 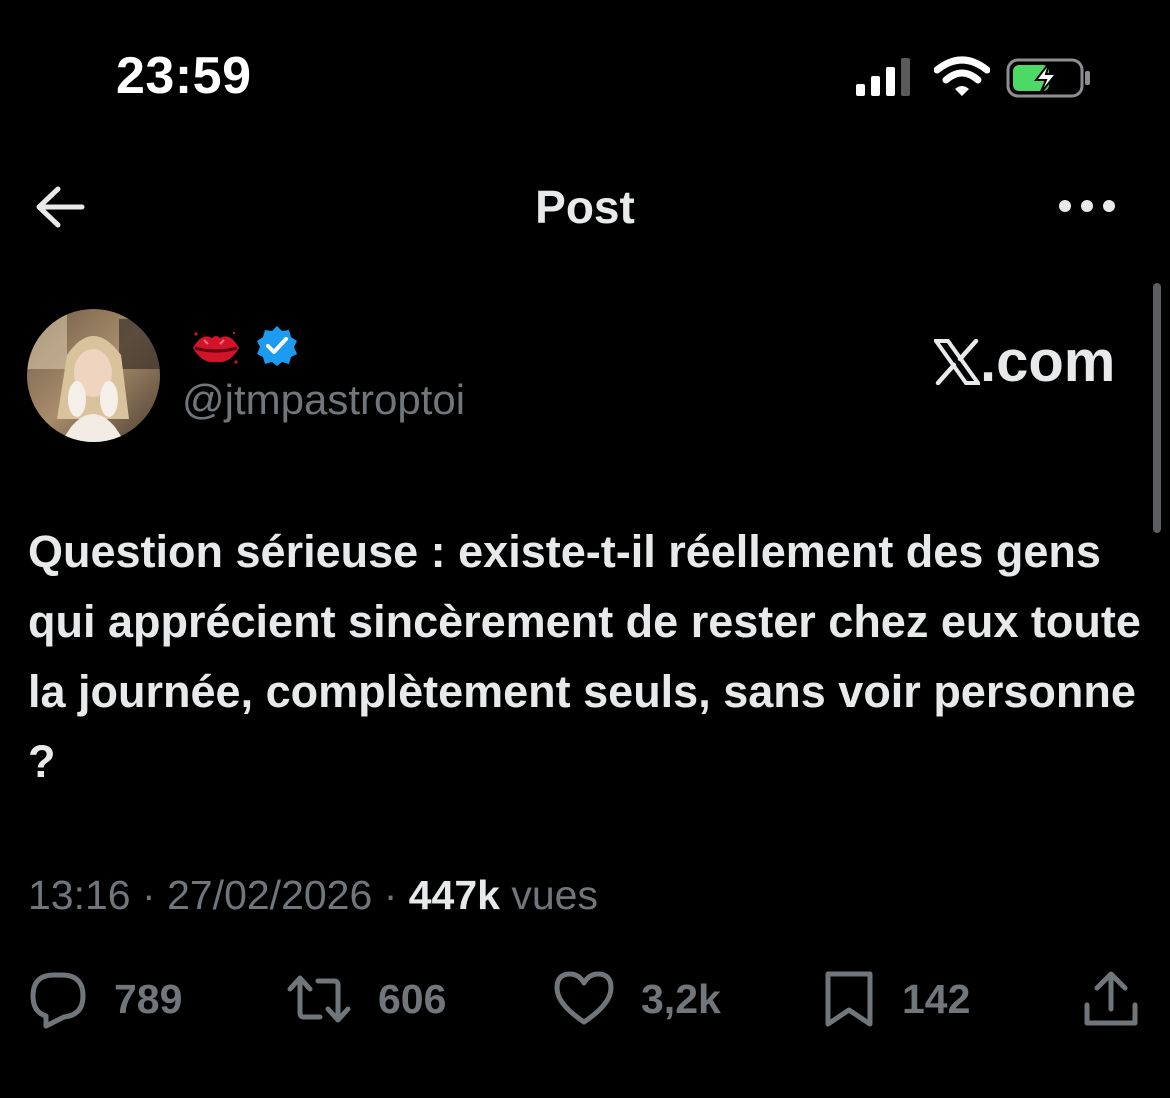 What do you see at coordinates (1157, 408) in the screenshot?
I see `scrollbar` at bounding box center [1157, 408].